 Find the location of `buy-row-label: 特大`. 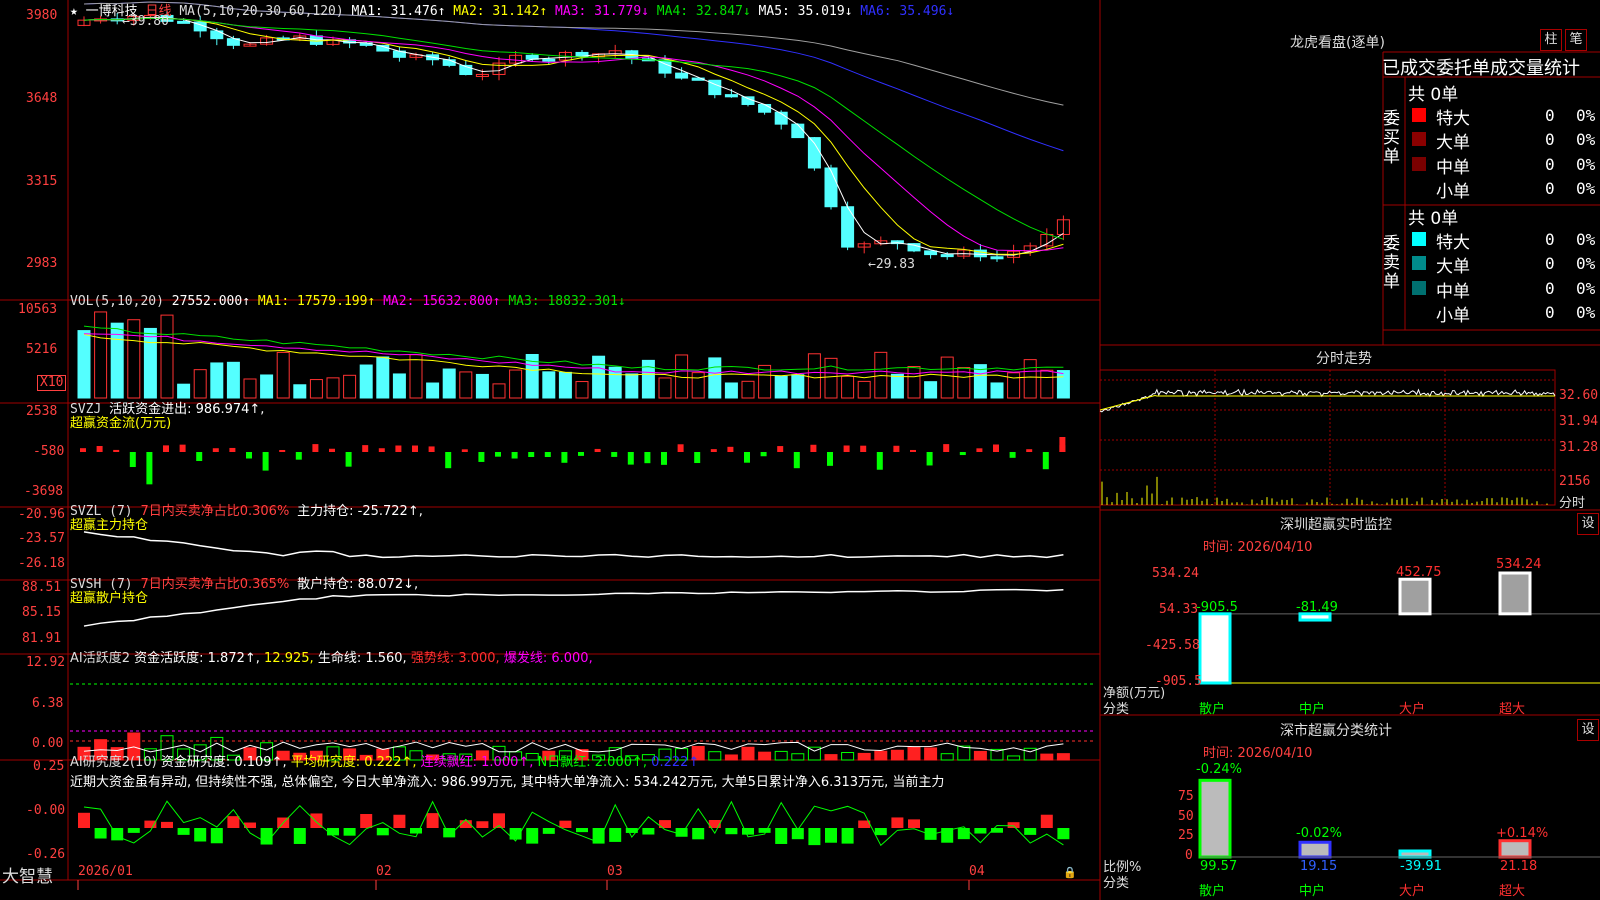

buy-row-label: 特大 is located at coordinates (1453, 119).